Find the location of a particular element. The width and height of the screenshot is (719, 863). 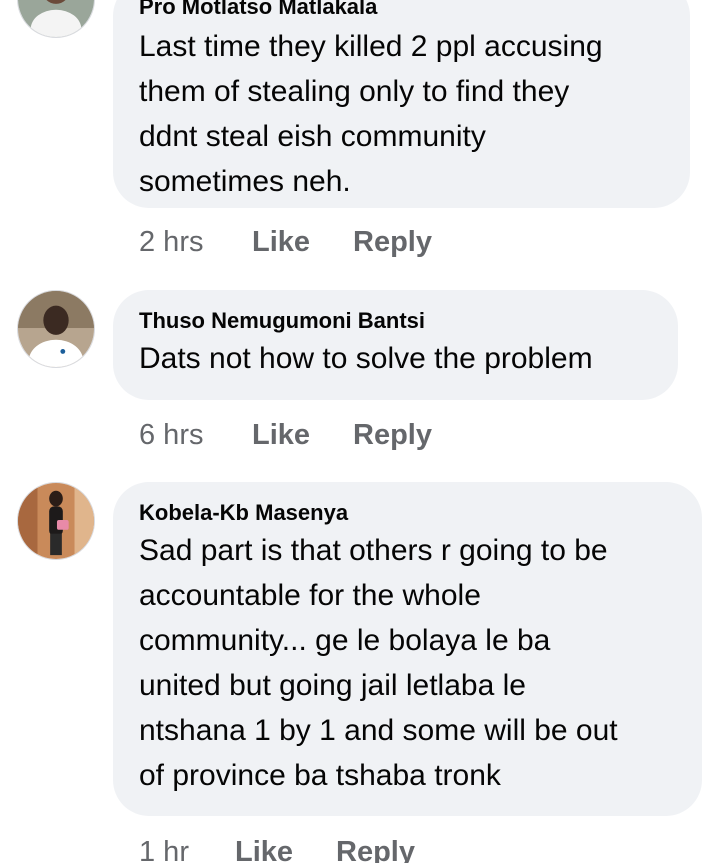

comment-actions: 2 hrs Like Reply is located at coordinates (285, 242).